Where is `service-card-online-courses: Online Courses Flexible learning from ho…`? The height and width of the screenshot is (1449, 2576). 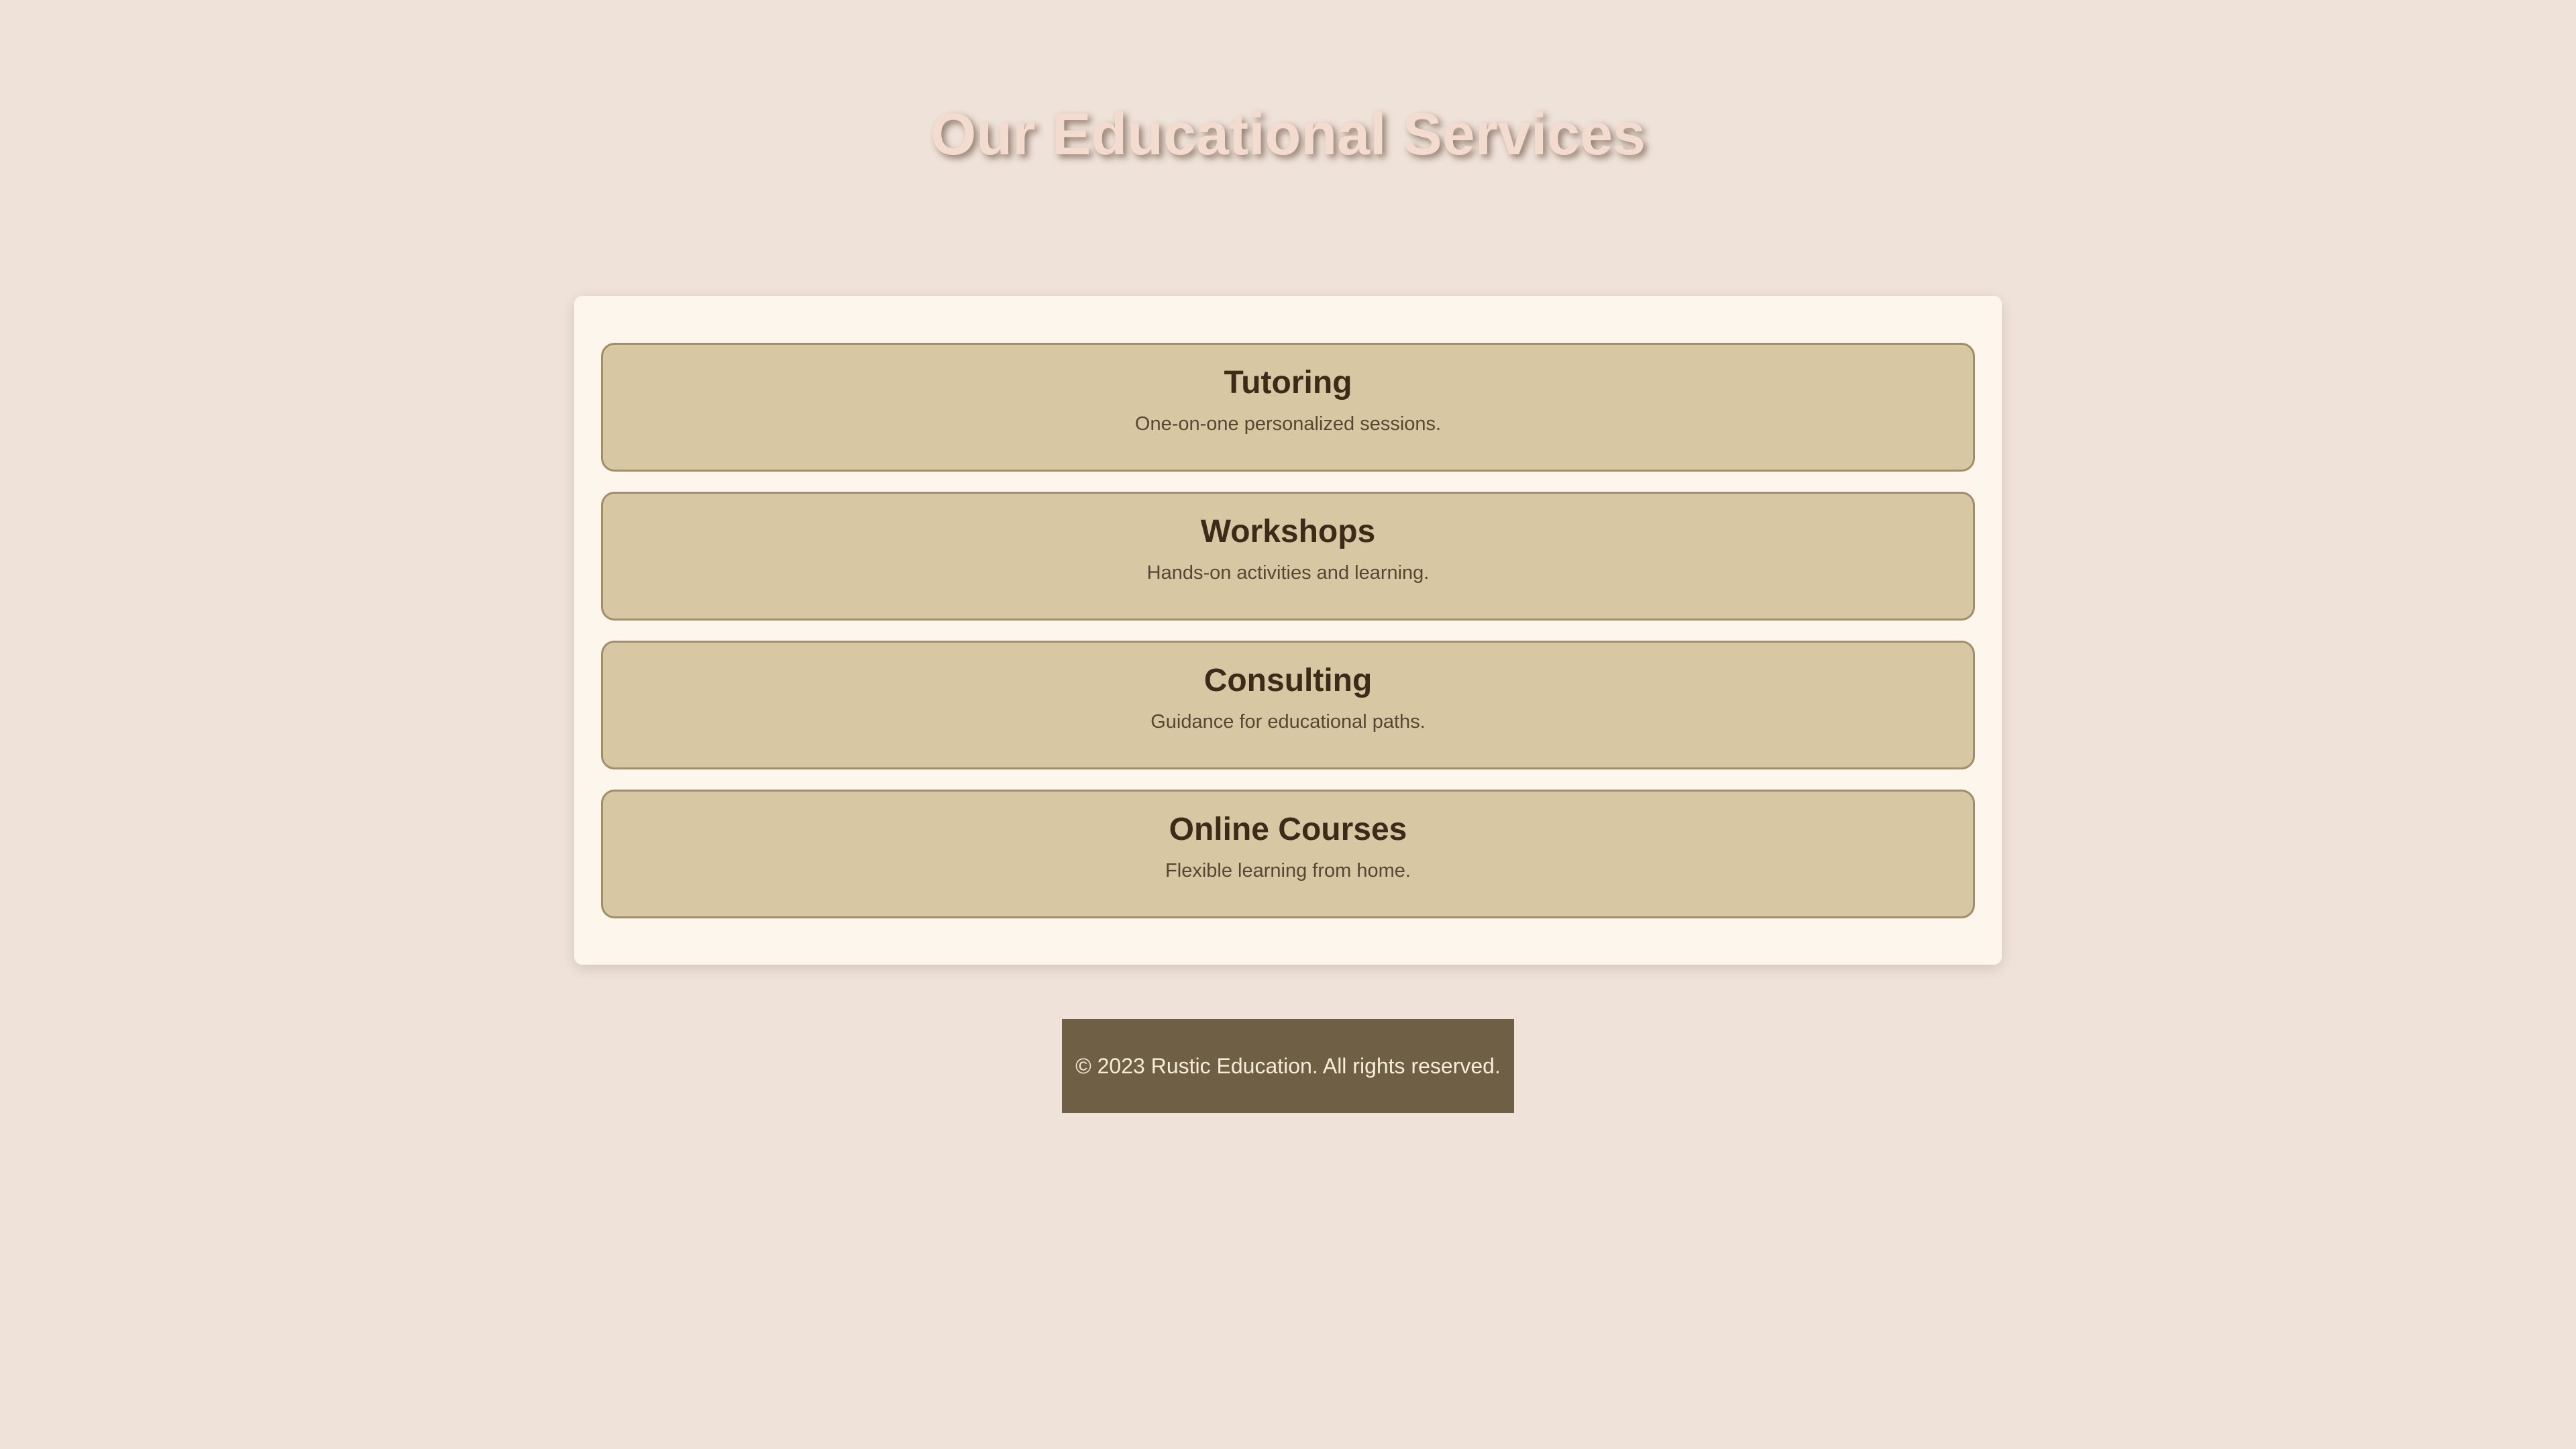 service-card-online-courses: Online Courses Flexible learning from ho… is located at coordinates (1288, 854).